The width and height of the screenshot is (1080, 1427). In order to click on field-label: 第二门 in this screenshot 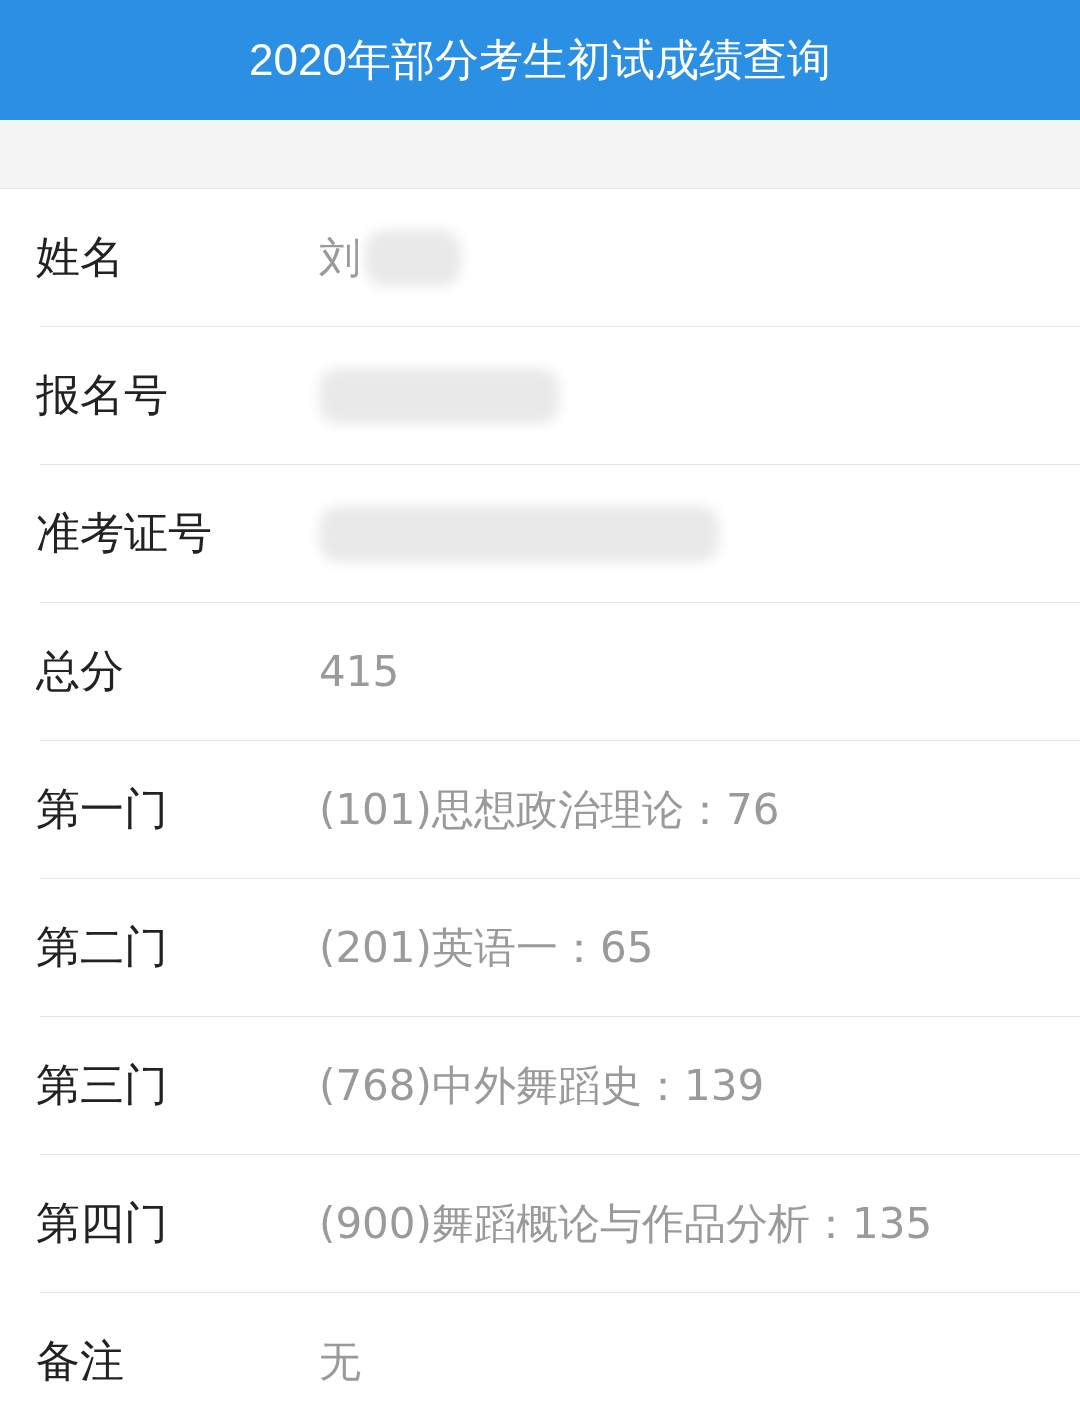, I will do `click(102, 947)`.